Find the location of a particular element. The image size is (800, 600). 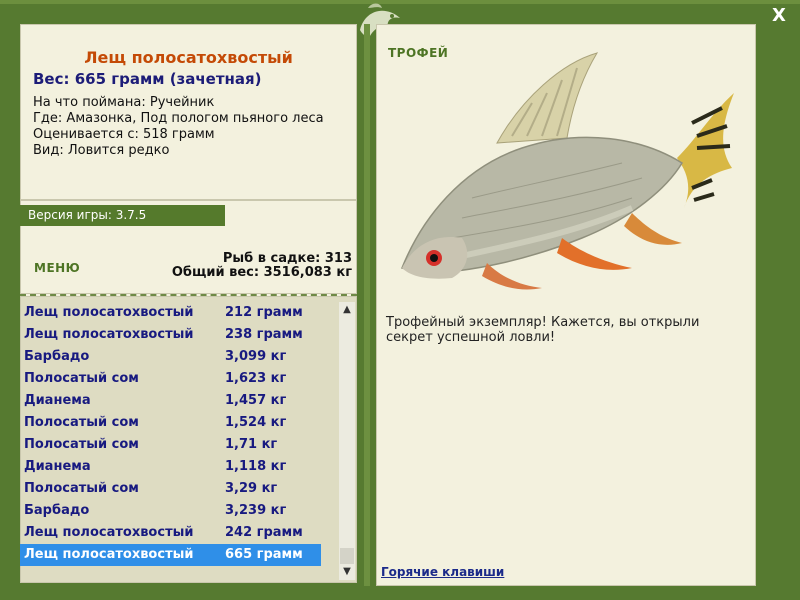

catch-fish-weight: 3,239 кг is located at coordinates (256, 510).